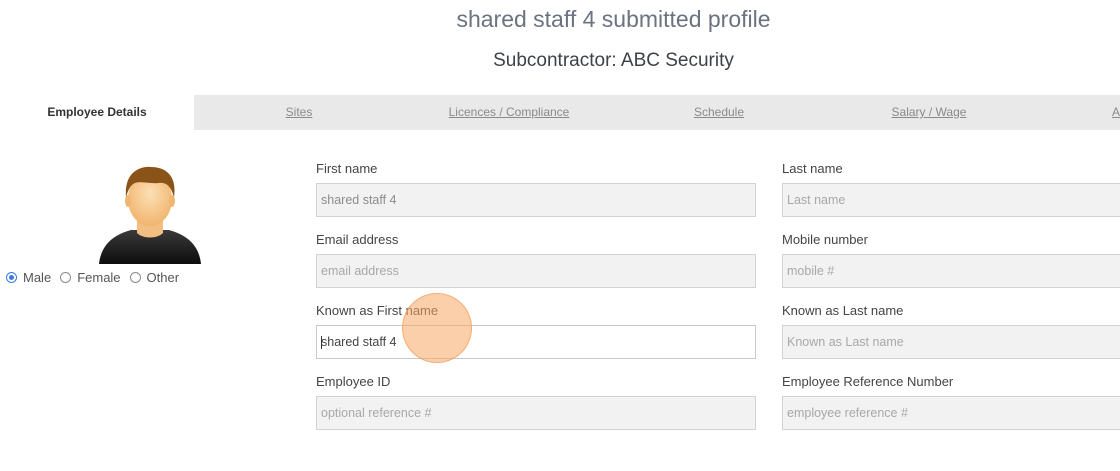 Image resolution: width=1120 pixels, height=471 pixels. What do you see at coordinates (719, 112) in the screenshot?
I see `tab-schedule: Schedule` at bounding box center [719, 112].